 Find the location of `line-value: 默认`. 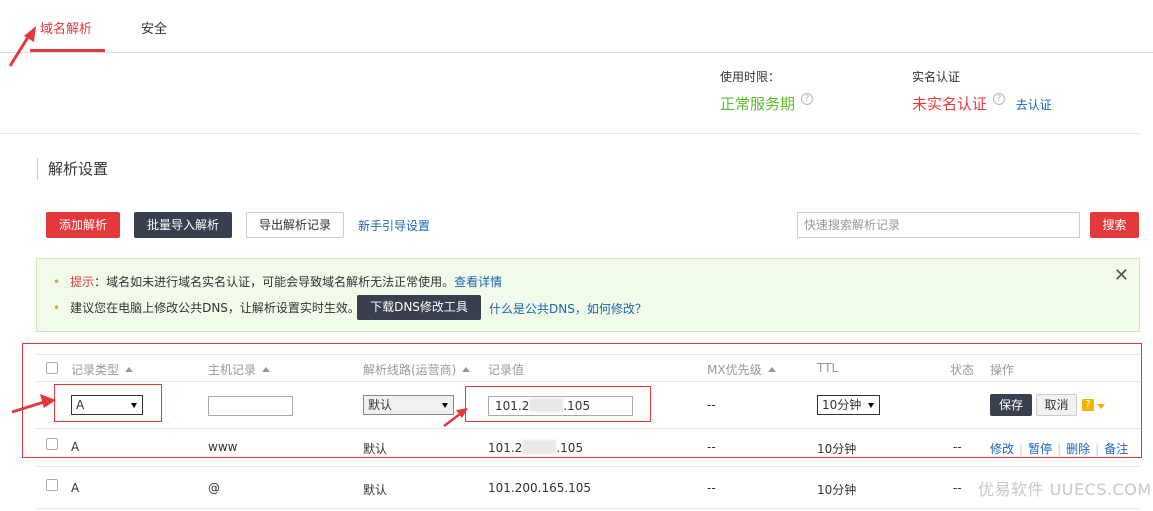

line-value: 默认 is located at coordinates (380, 405).